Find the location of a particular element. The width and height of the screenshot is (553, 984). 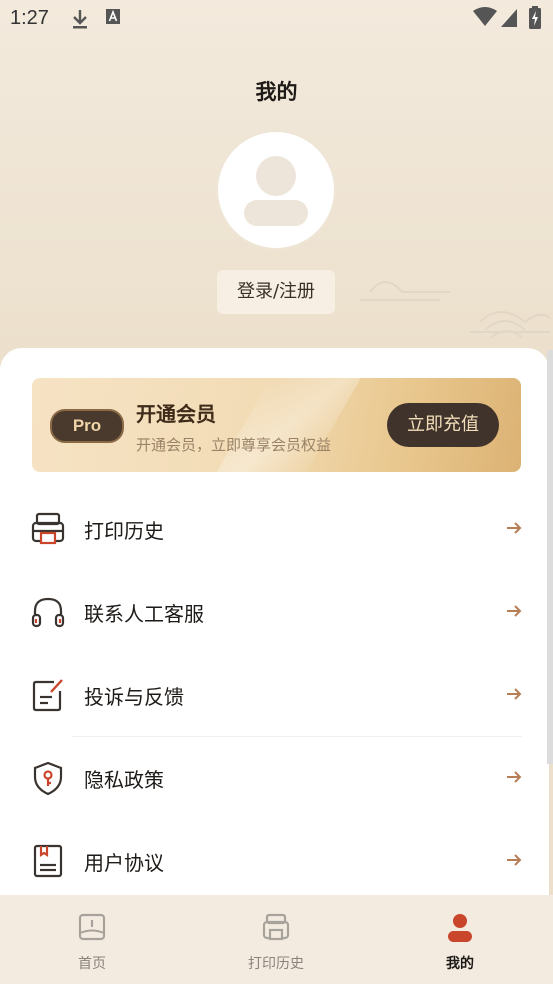

tab-mine: 我的 is located at coordinates (460, 939).